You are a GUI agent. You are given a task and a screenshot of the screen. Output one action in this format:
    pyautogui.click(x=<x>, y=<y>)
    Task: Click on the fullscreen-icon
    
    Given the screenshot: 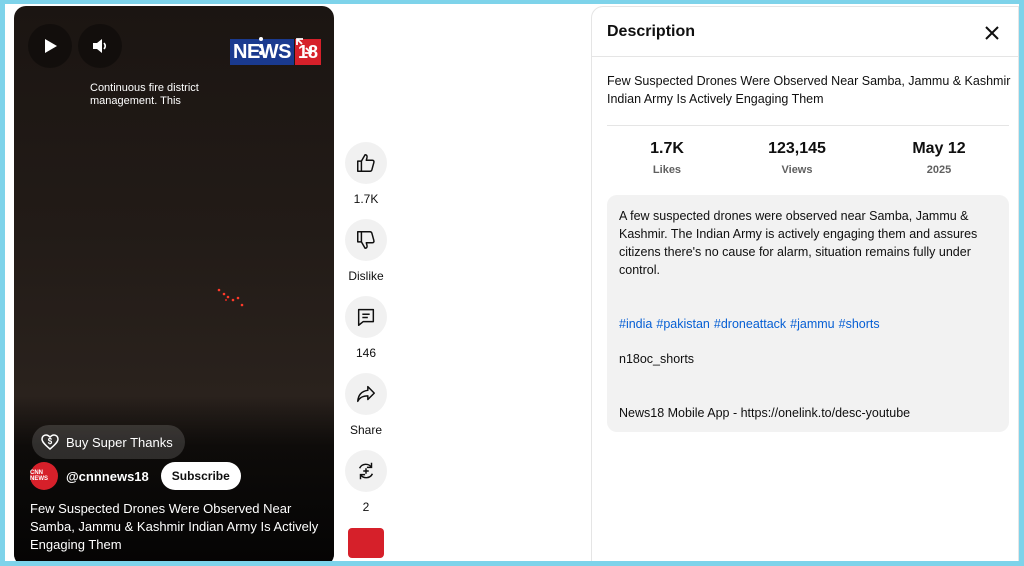 What is the action you would take?
    pyautogui.click(x=304, y=46)
    